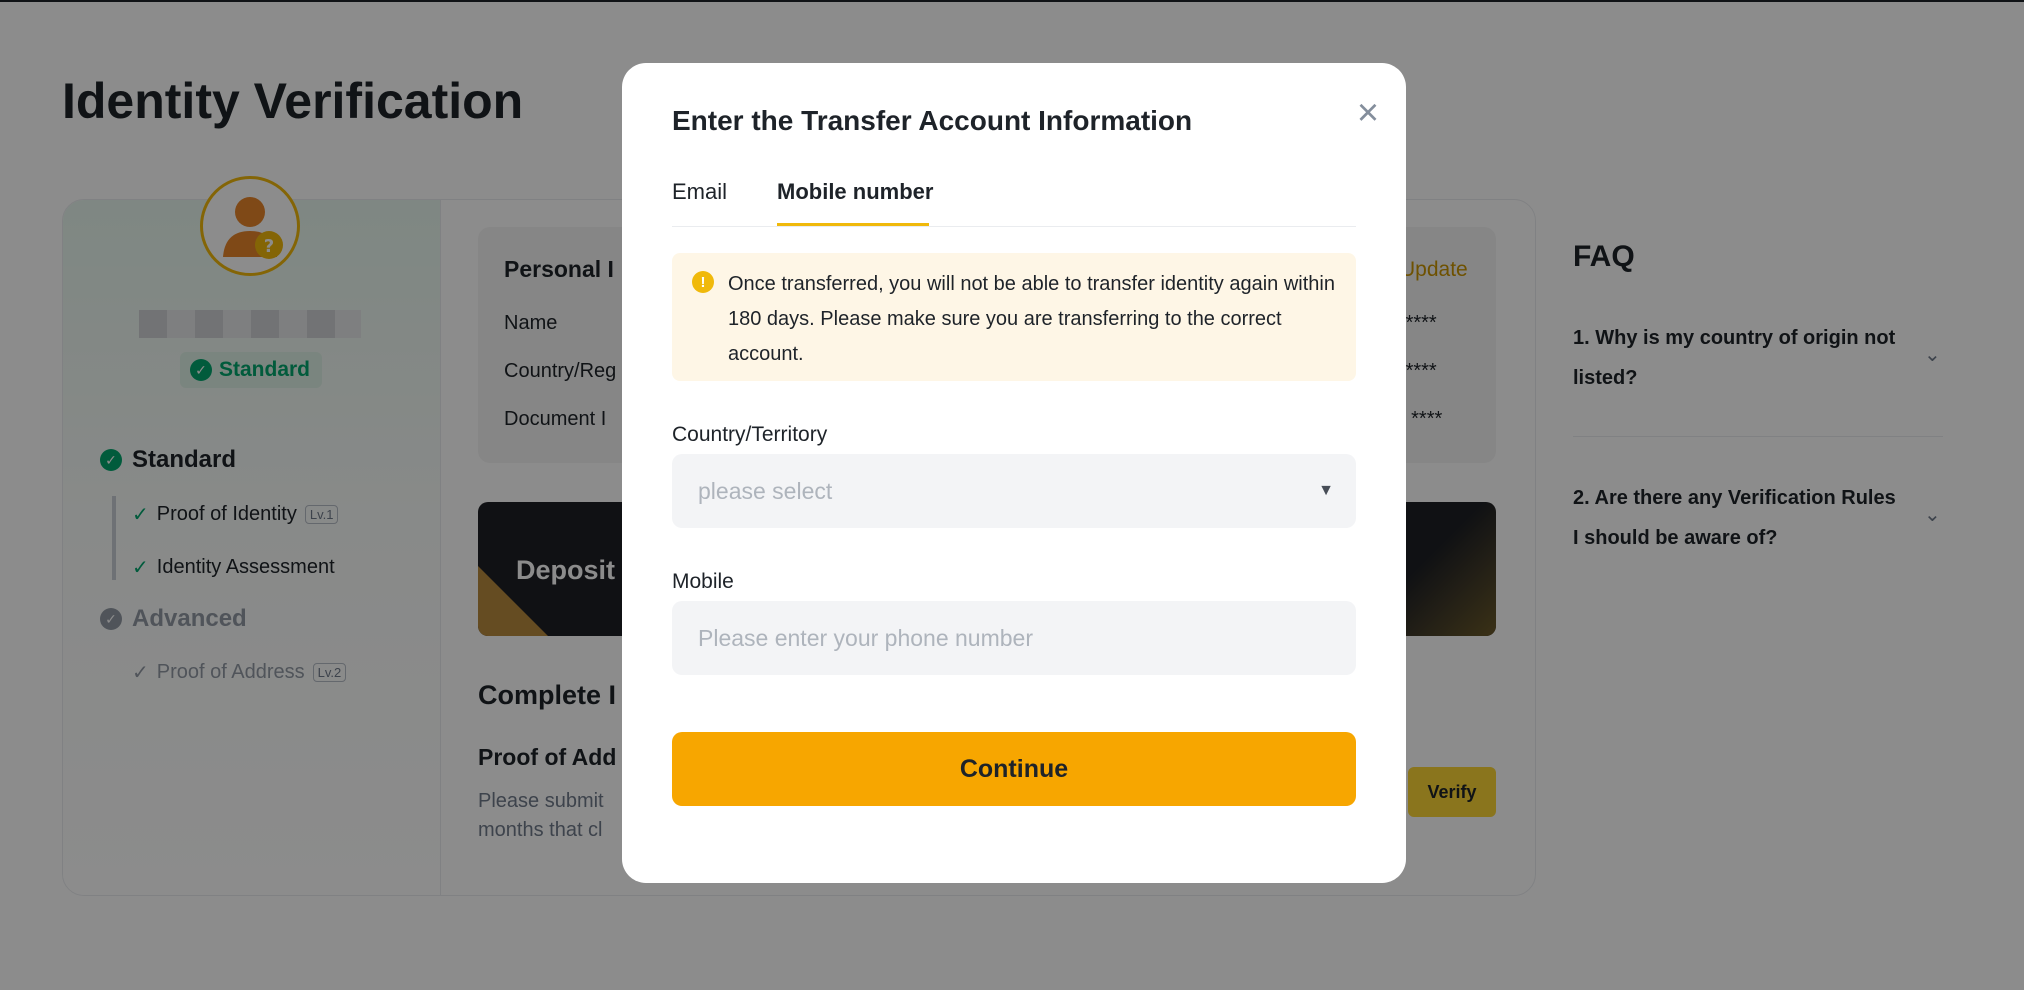  I want to click on tab-divider, so click(1014, 226).